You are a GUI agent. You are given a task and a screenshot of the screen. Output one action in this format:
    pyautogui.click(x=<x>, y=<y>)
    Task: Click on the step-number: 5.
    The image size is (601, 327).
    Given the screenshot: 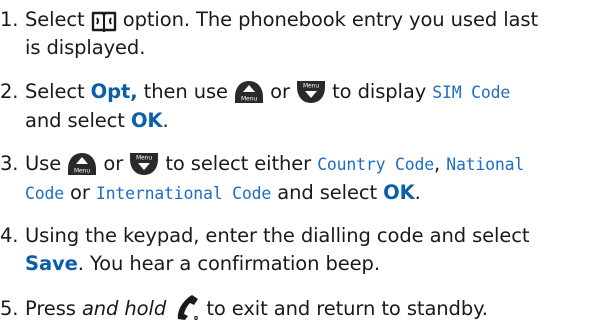 What is the action you would take?
    pyautogui.click(x=9, y=308)
    